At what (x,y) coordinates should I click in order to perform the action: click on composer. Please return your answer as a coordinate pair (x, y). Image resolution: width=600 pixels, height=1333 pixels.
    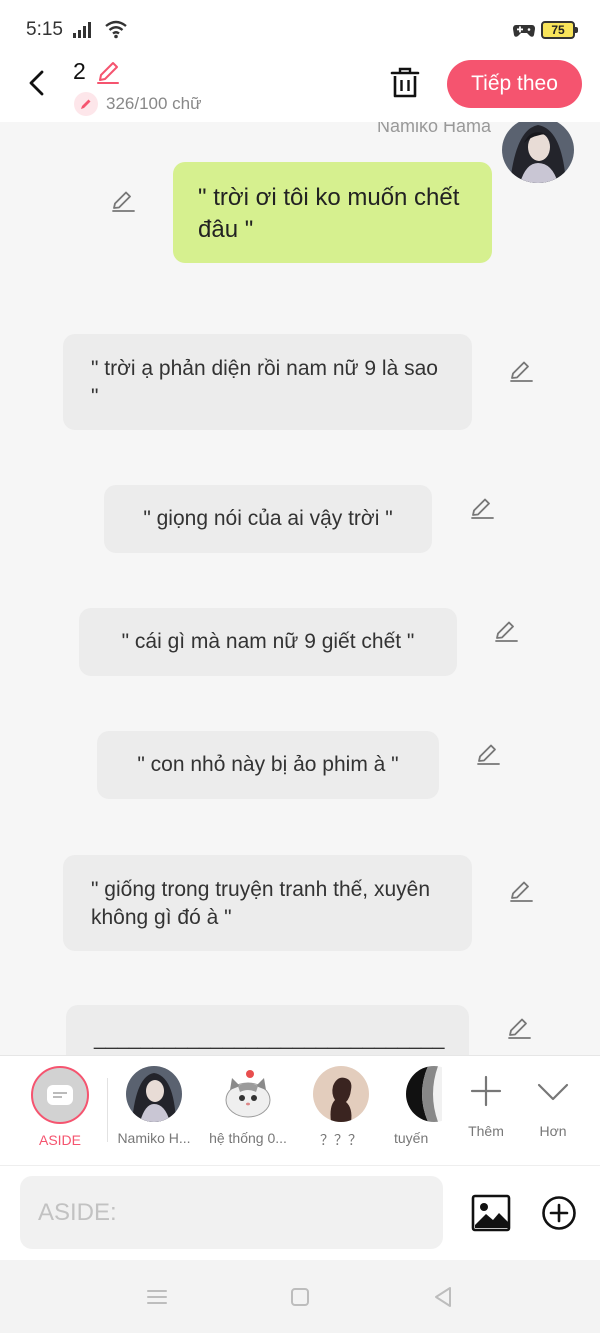
    Looking at the image, I should click on (300, 1212).